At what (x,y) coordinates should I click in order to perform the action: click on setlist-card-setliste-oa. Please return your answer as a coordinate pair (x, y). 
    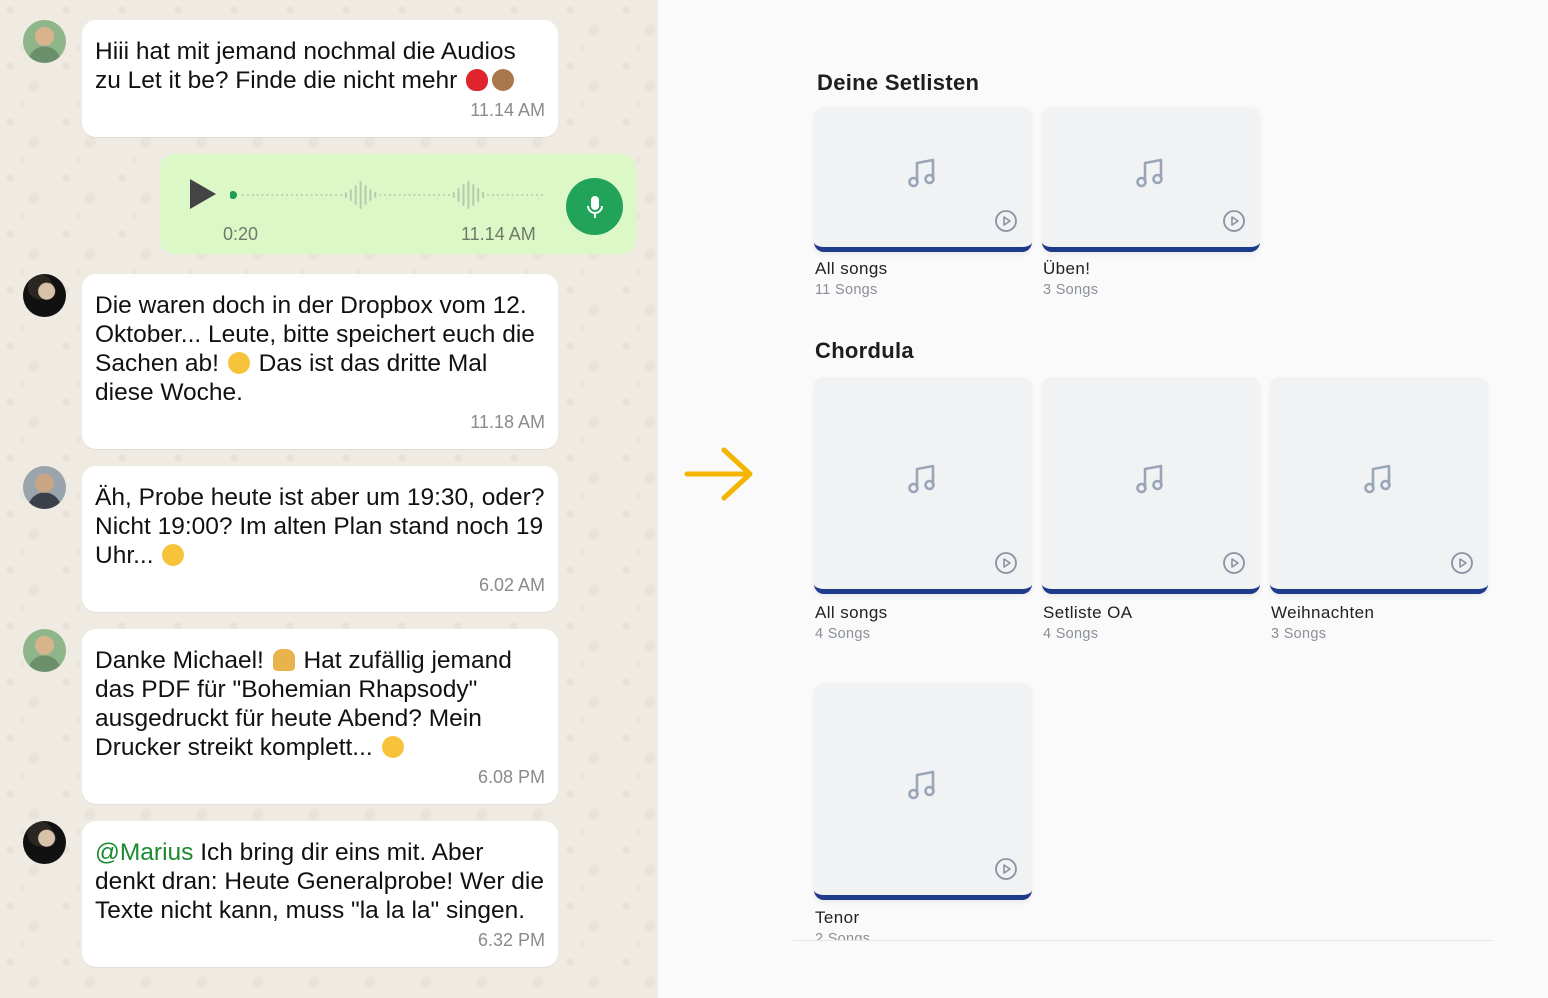
    Looking at the image, I should click on (1151, 485).